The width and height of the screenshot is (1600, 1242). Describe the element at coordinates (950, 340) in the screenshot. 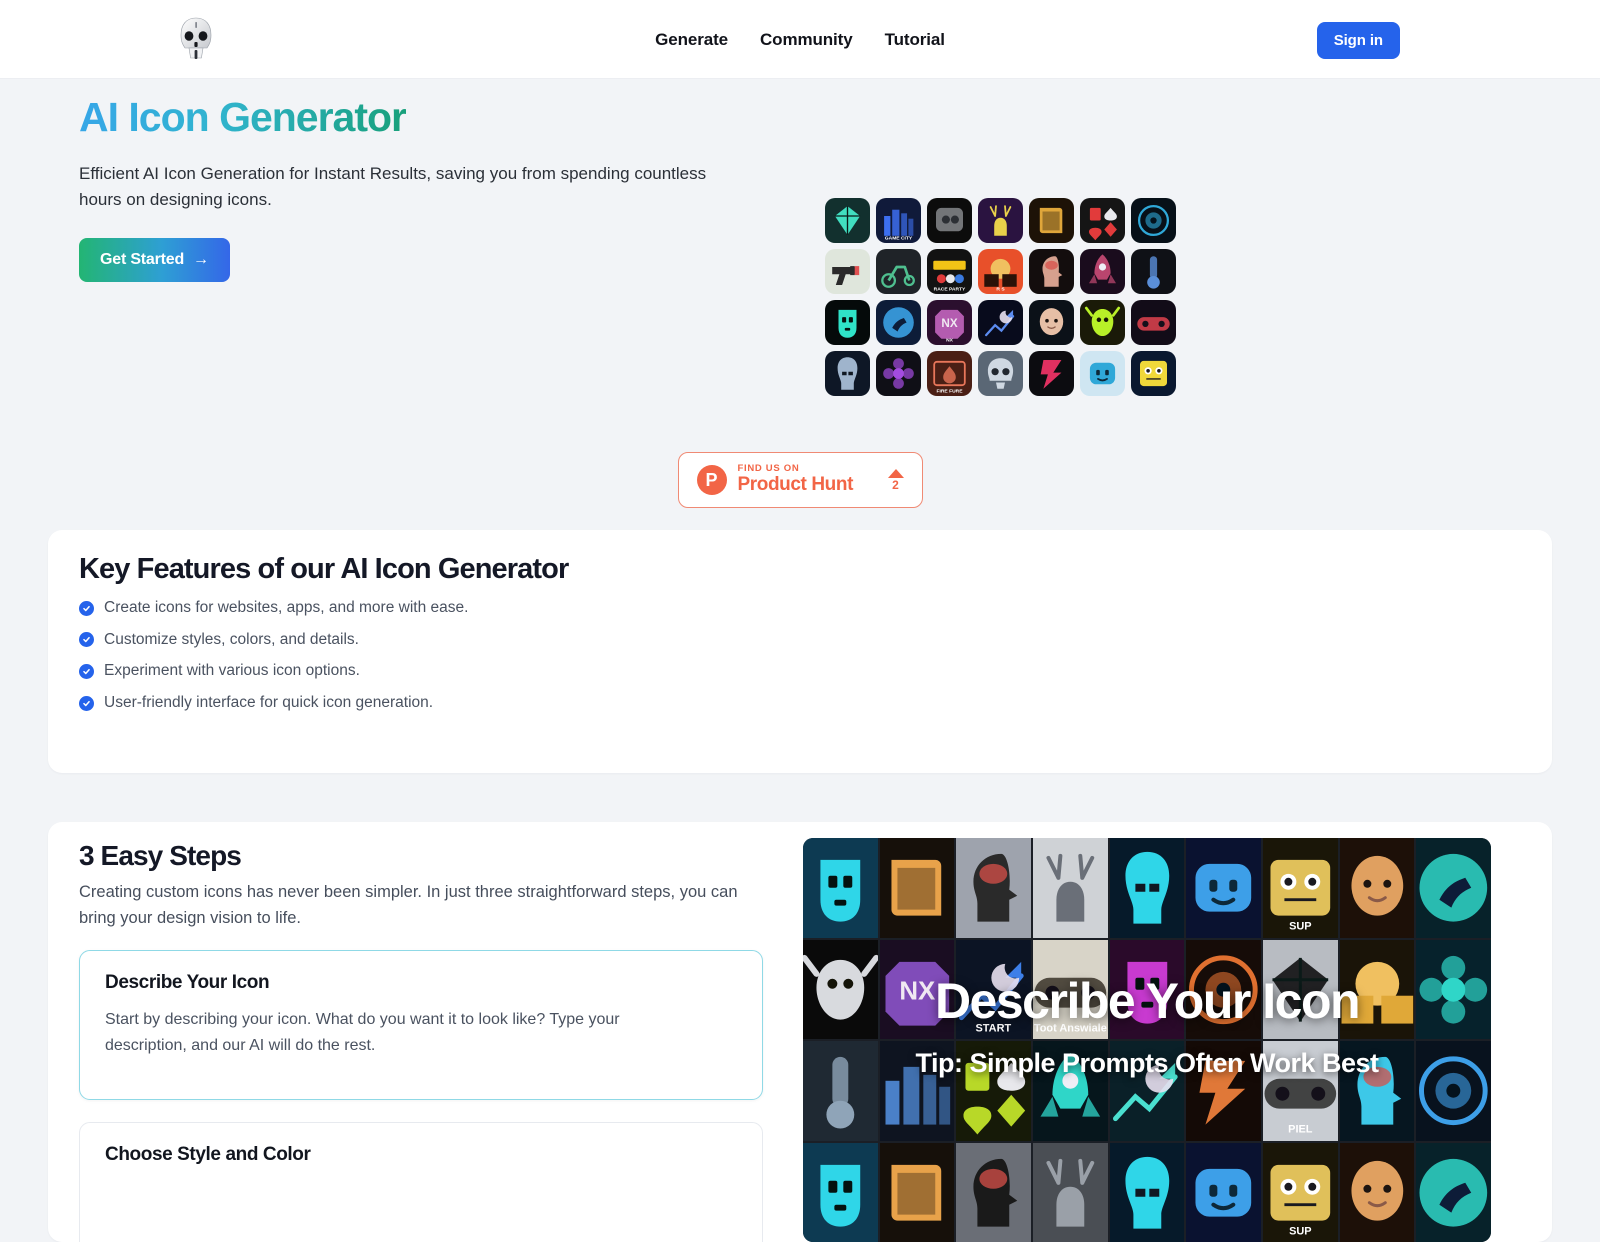

I see `svg-text: NX` at that location.